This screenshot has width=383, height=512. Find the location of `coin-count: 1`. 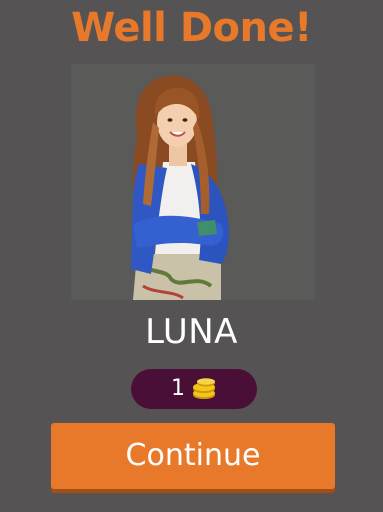

coin-count: 1 is located at coordinates (178, 388).